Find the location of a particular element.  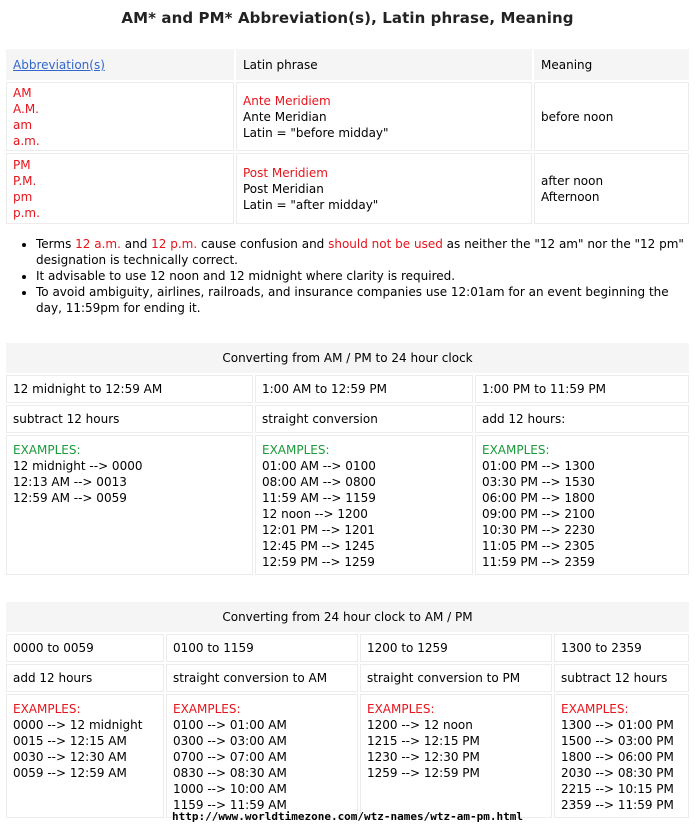

latin-line: Post Meridian is located at coordinates (283, 188).